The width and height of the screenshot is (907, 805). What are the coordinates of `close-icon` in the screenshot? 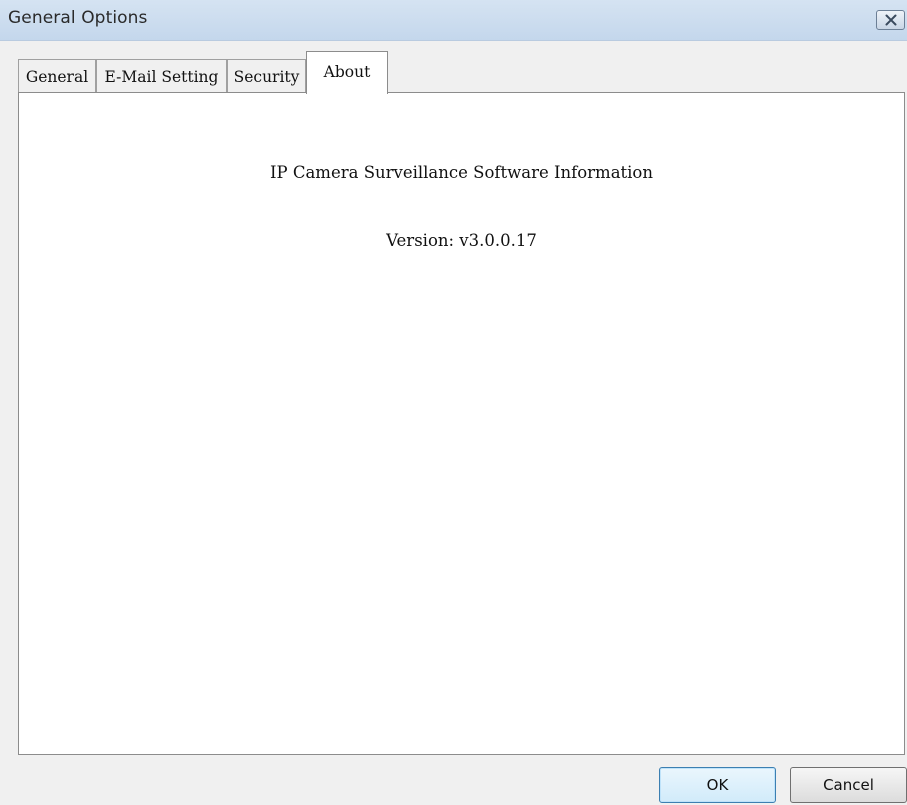 It's located at (891, 20).